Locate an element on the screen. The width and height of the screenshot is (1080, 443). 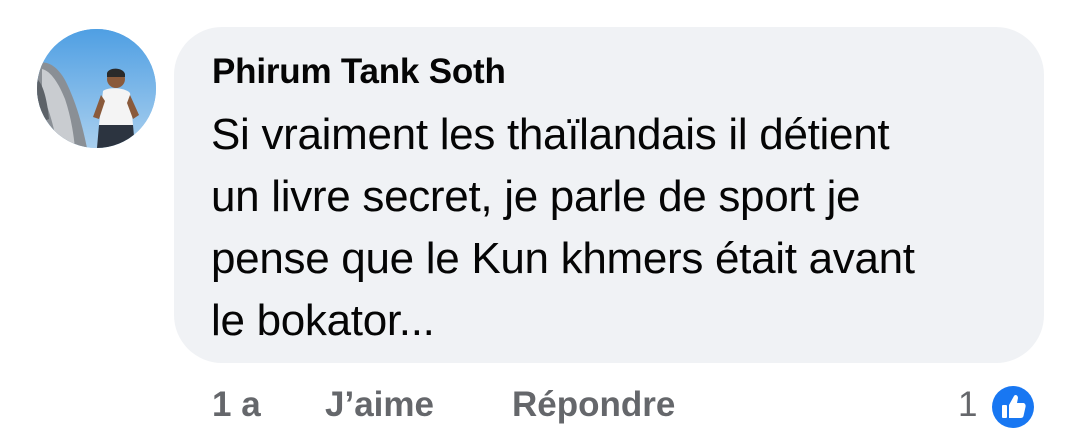
comment-text-line: pense que le Kun khmers était avant is located at coordinates (563, 258).